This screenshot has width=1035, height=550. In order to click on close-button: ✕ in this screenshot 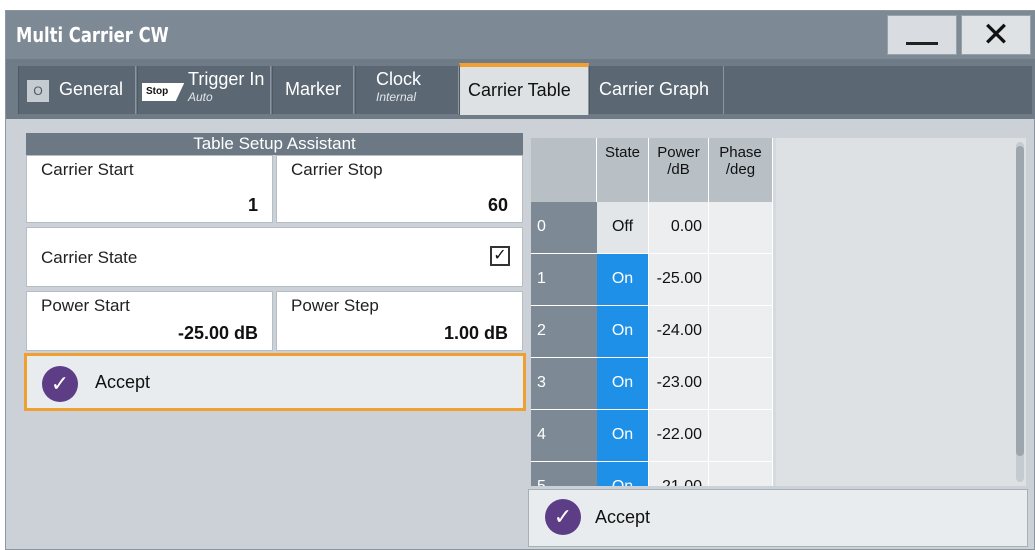, I will do `click(996, 35)`.